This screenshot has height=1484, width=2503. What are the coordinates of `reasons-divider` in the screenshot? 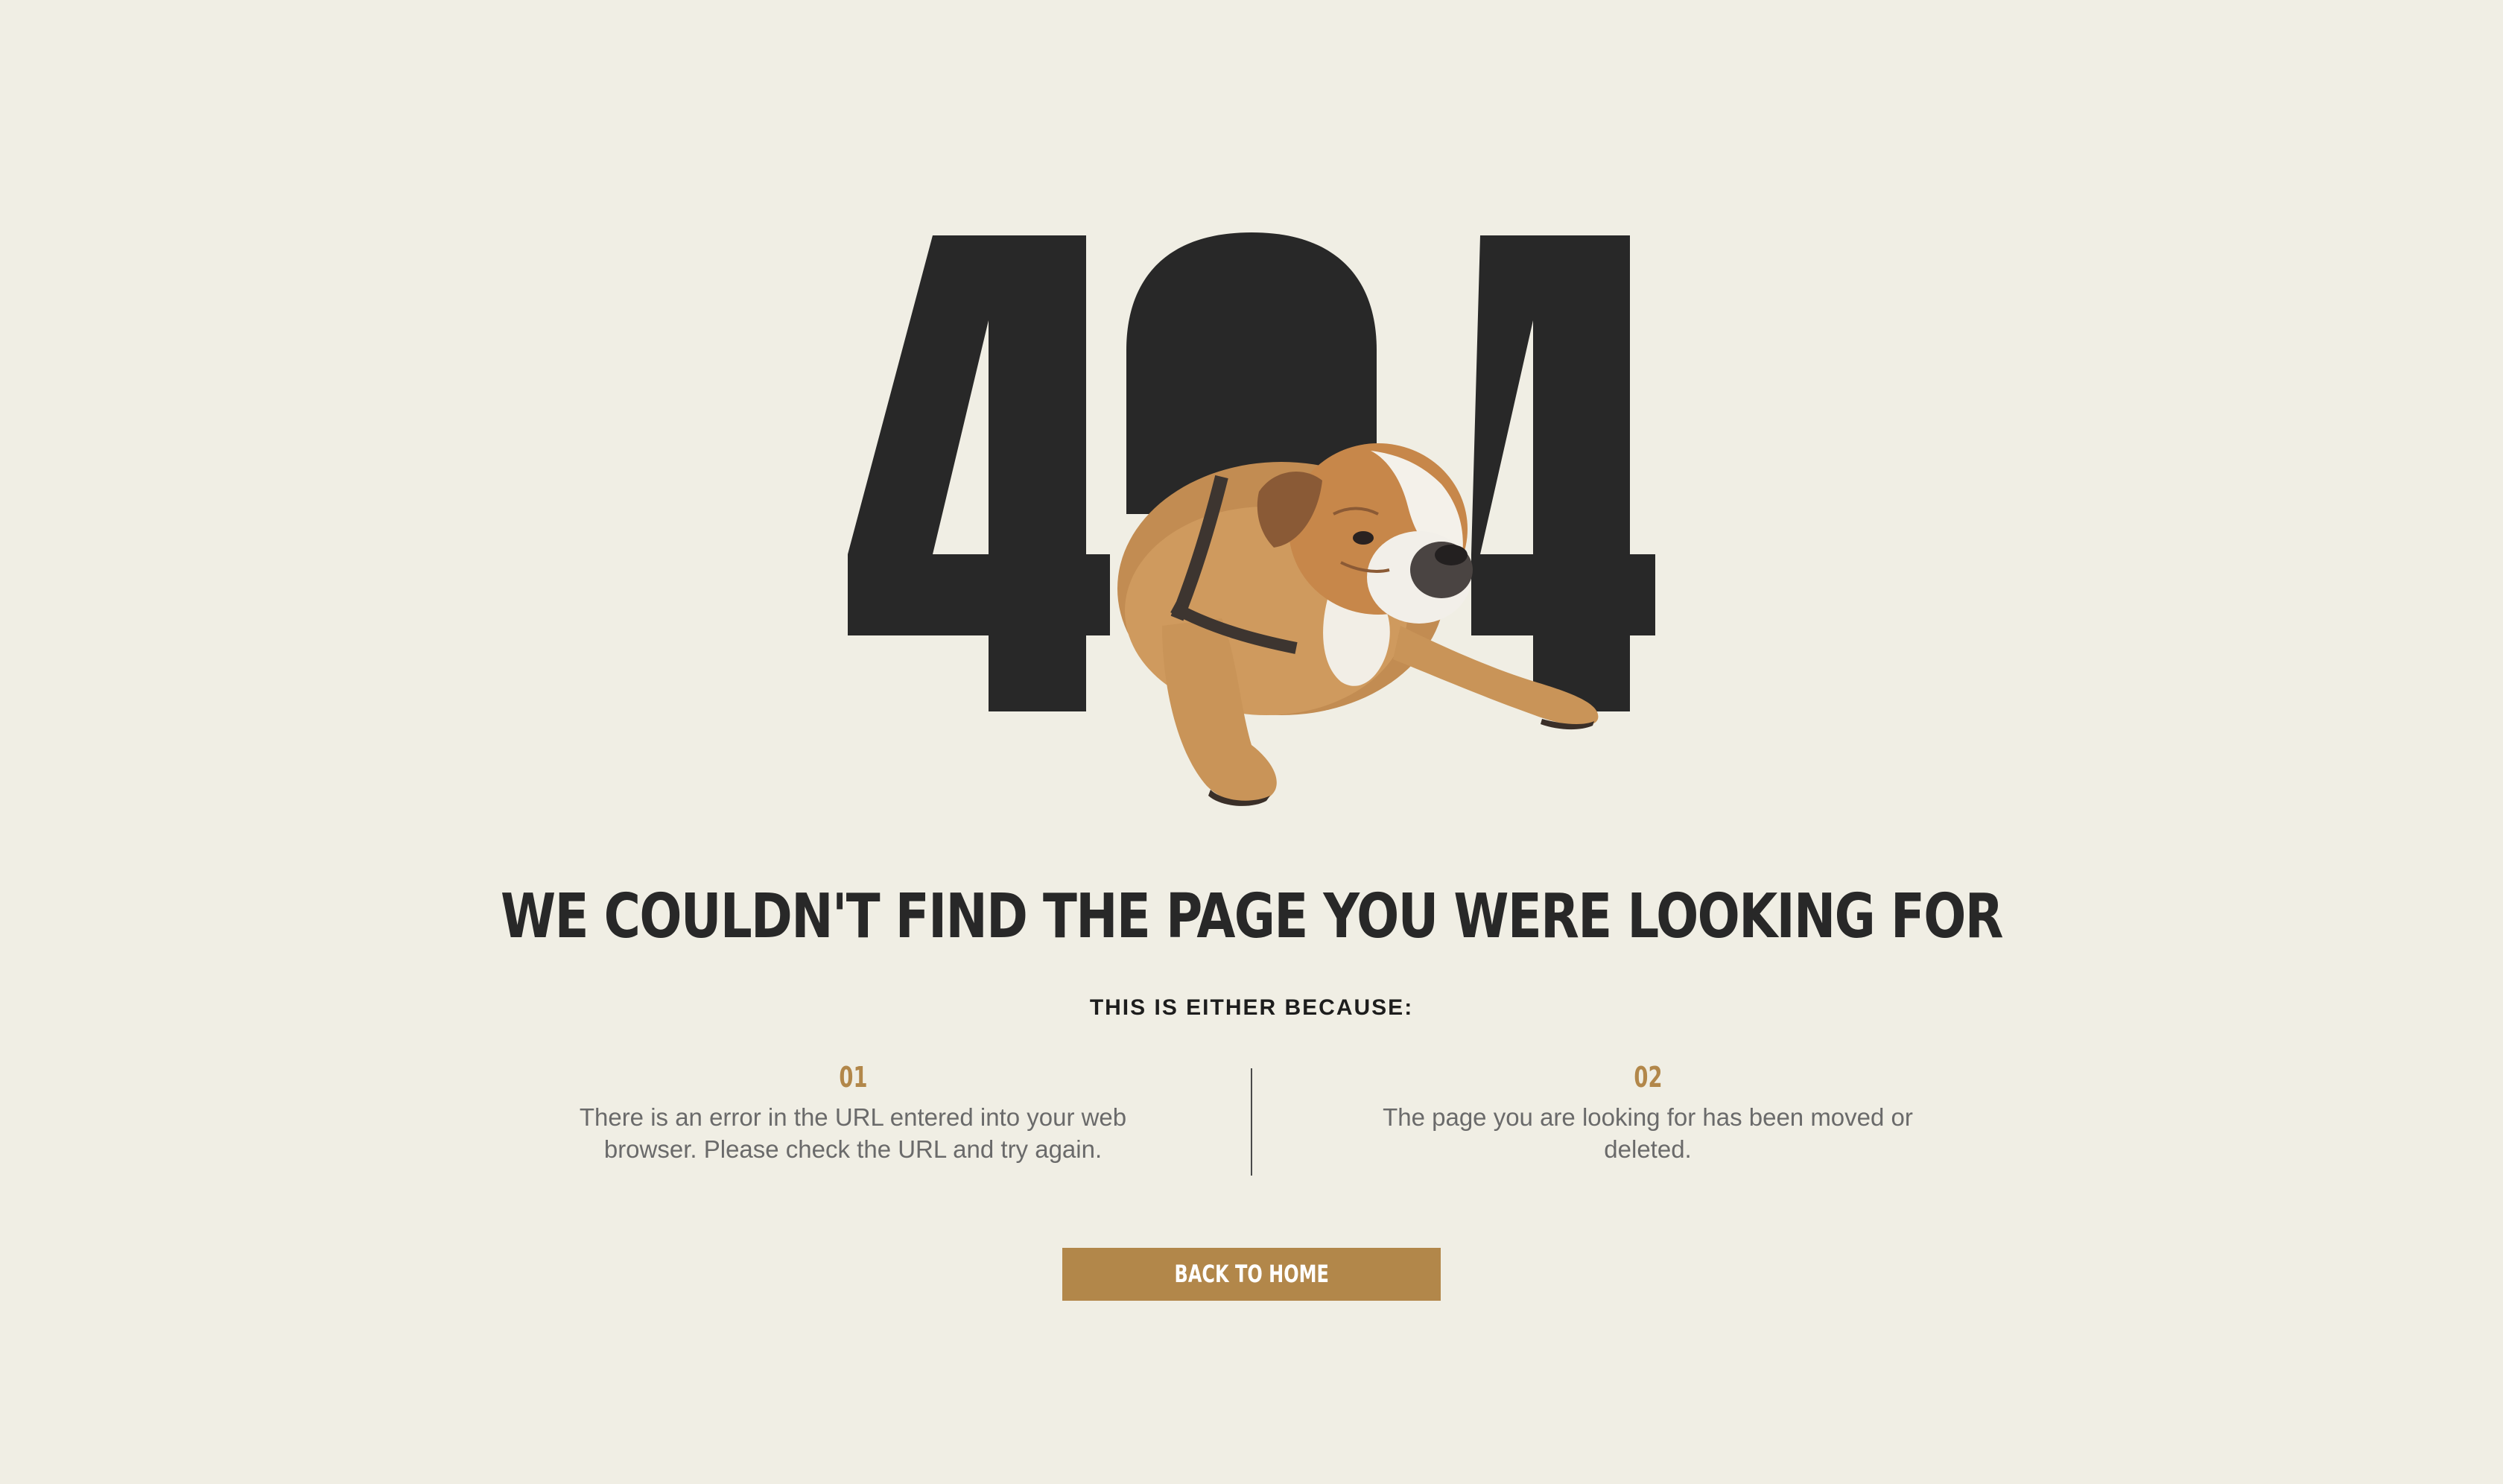 It's located at (1252, 1122).